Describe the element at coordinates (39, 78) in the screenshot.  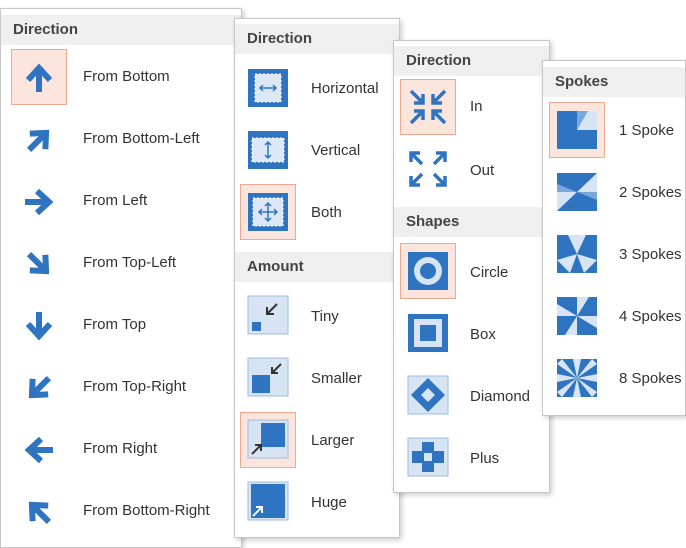
I see `arrow-up-icon` at that location.